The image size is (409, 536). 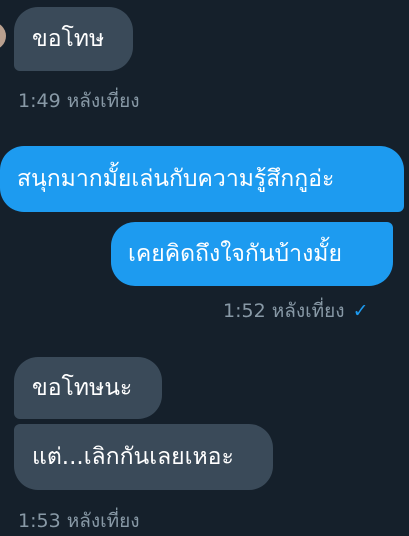 I want to click on message-text: ขอโทษ, so click(x=68, y=38).